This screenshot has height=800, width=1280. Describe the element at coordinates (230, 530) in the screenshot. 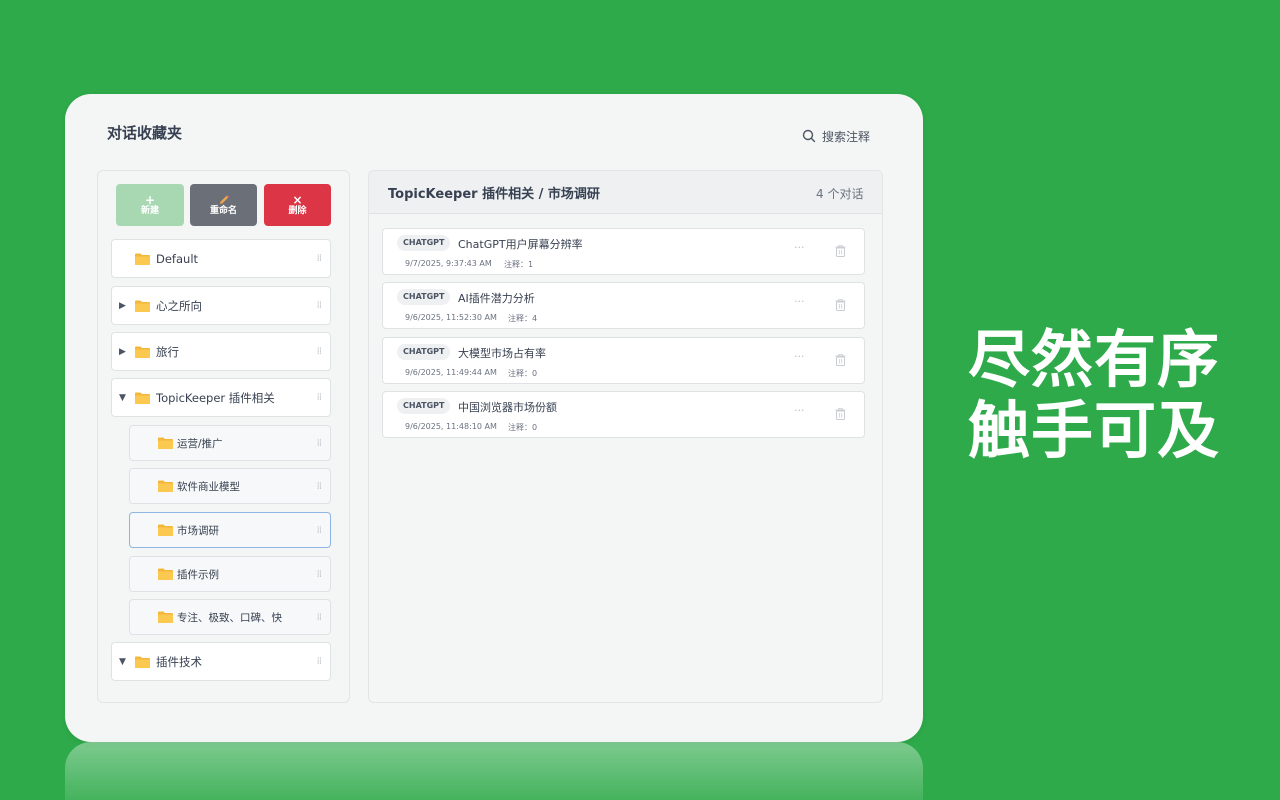

I see `subfolder-item-market-research: 市场调研 ⁞⁞` at that location.